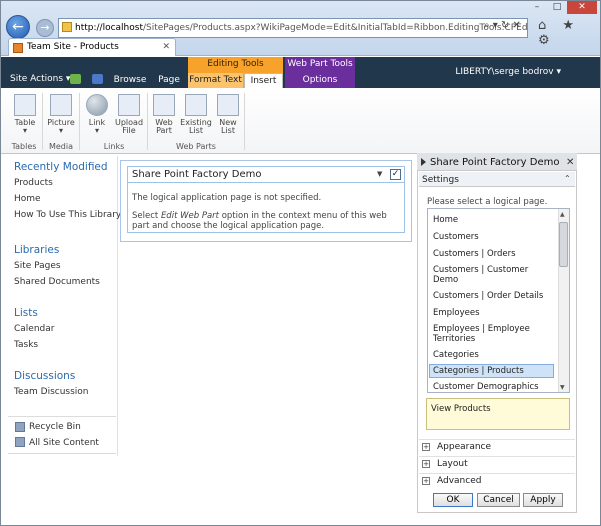 Image resolution: width=601 pixels, height=526 pixels. What do you see at coordinates (164, 105) in the screenshot?
I see `web-part-icon` at bounding box center [164, 105].